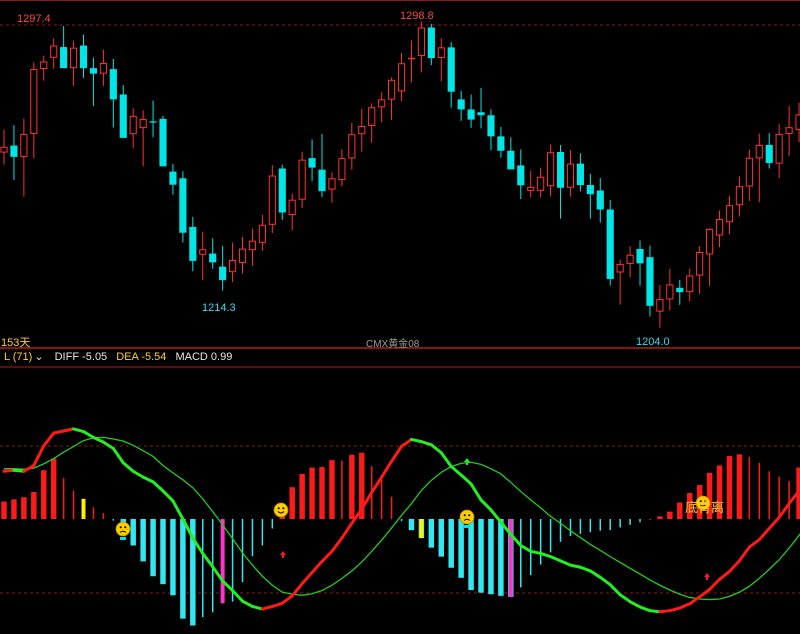 This screenshot has width=800, height=634. What do you see at coordinates (34, 19) in the screenshot?
I see `high-price-label: 1297.4` at bounding box center [34, 19].